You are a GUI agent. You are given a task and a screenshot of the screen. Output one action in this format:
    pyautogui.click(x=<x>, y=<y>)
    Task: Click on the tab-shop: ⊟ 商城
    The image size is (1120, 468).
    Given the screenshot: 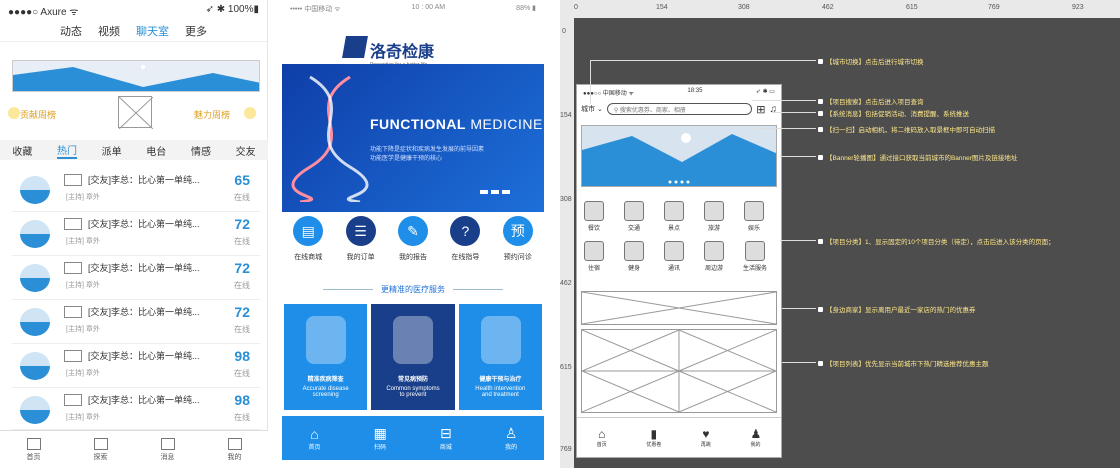 What is the action you would take?
    pyautogui.click(x=446, y=438)
    